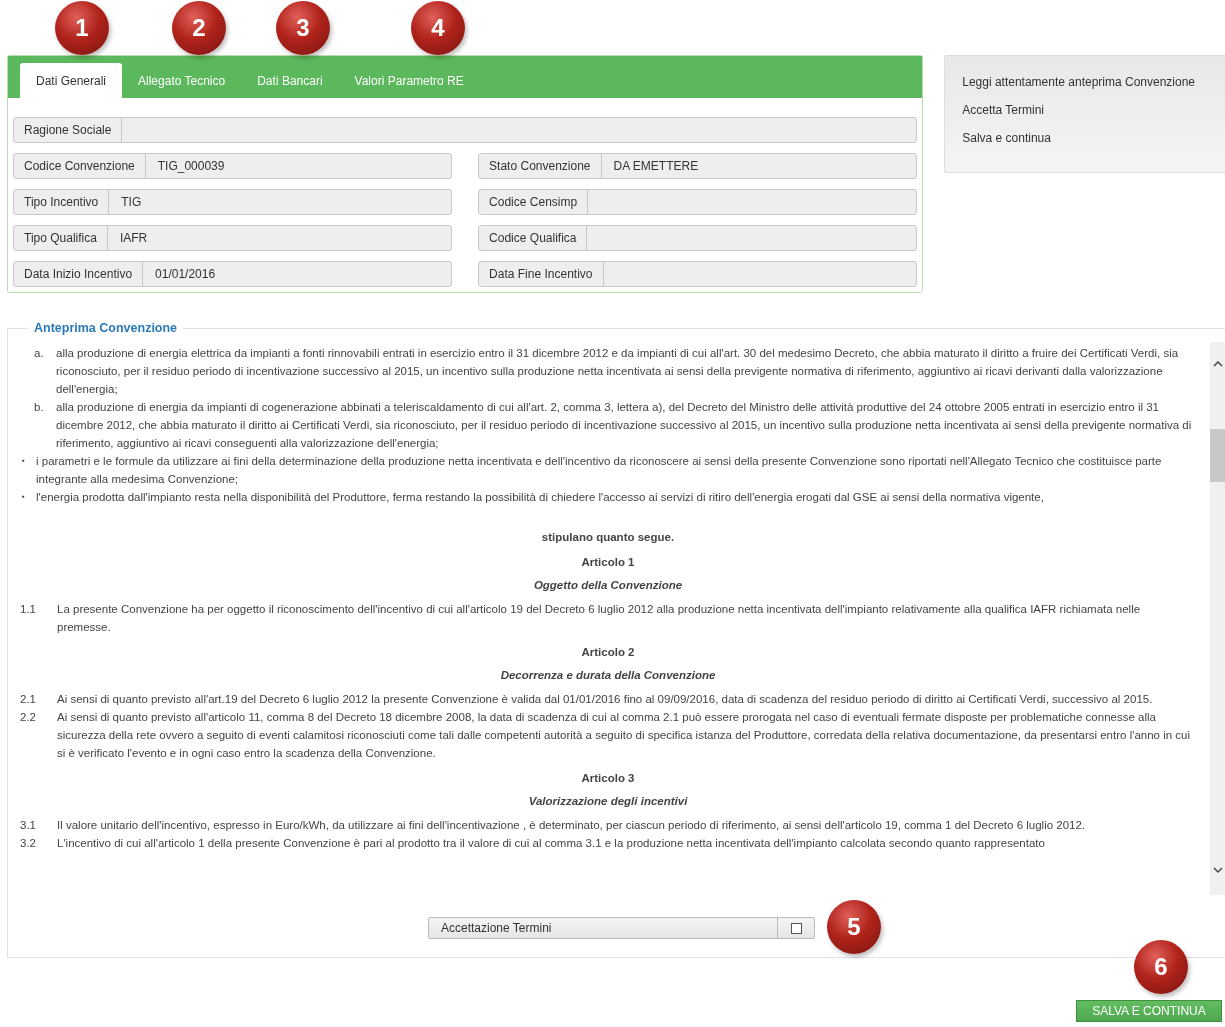 This screenshot has height=1027, width=1225. What do you see at coordinates (1004, 111) in the screenshot?
I see `step-text: Accetta Termini` at bounding box center [1004, 111].